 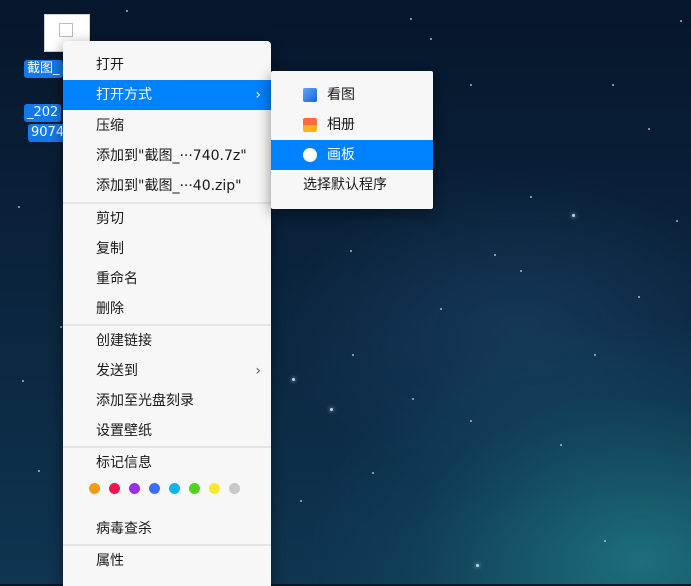 I want to click on album-icon, so click(x=310, y=125).